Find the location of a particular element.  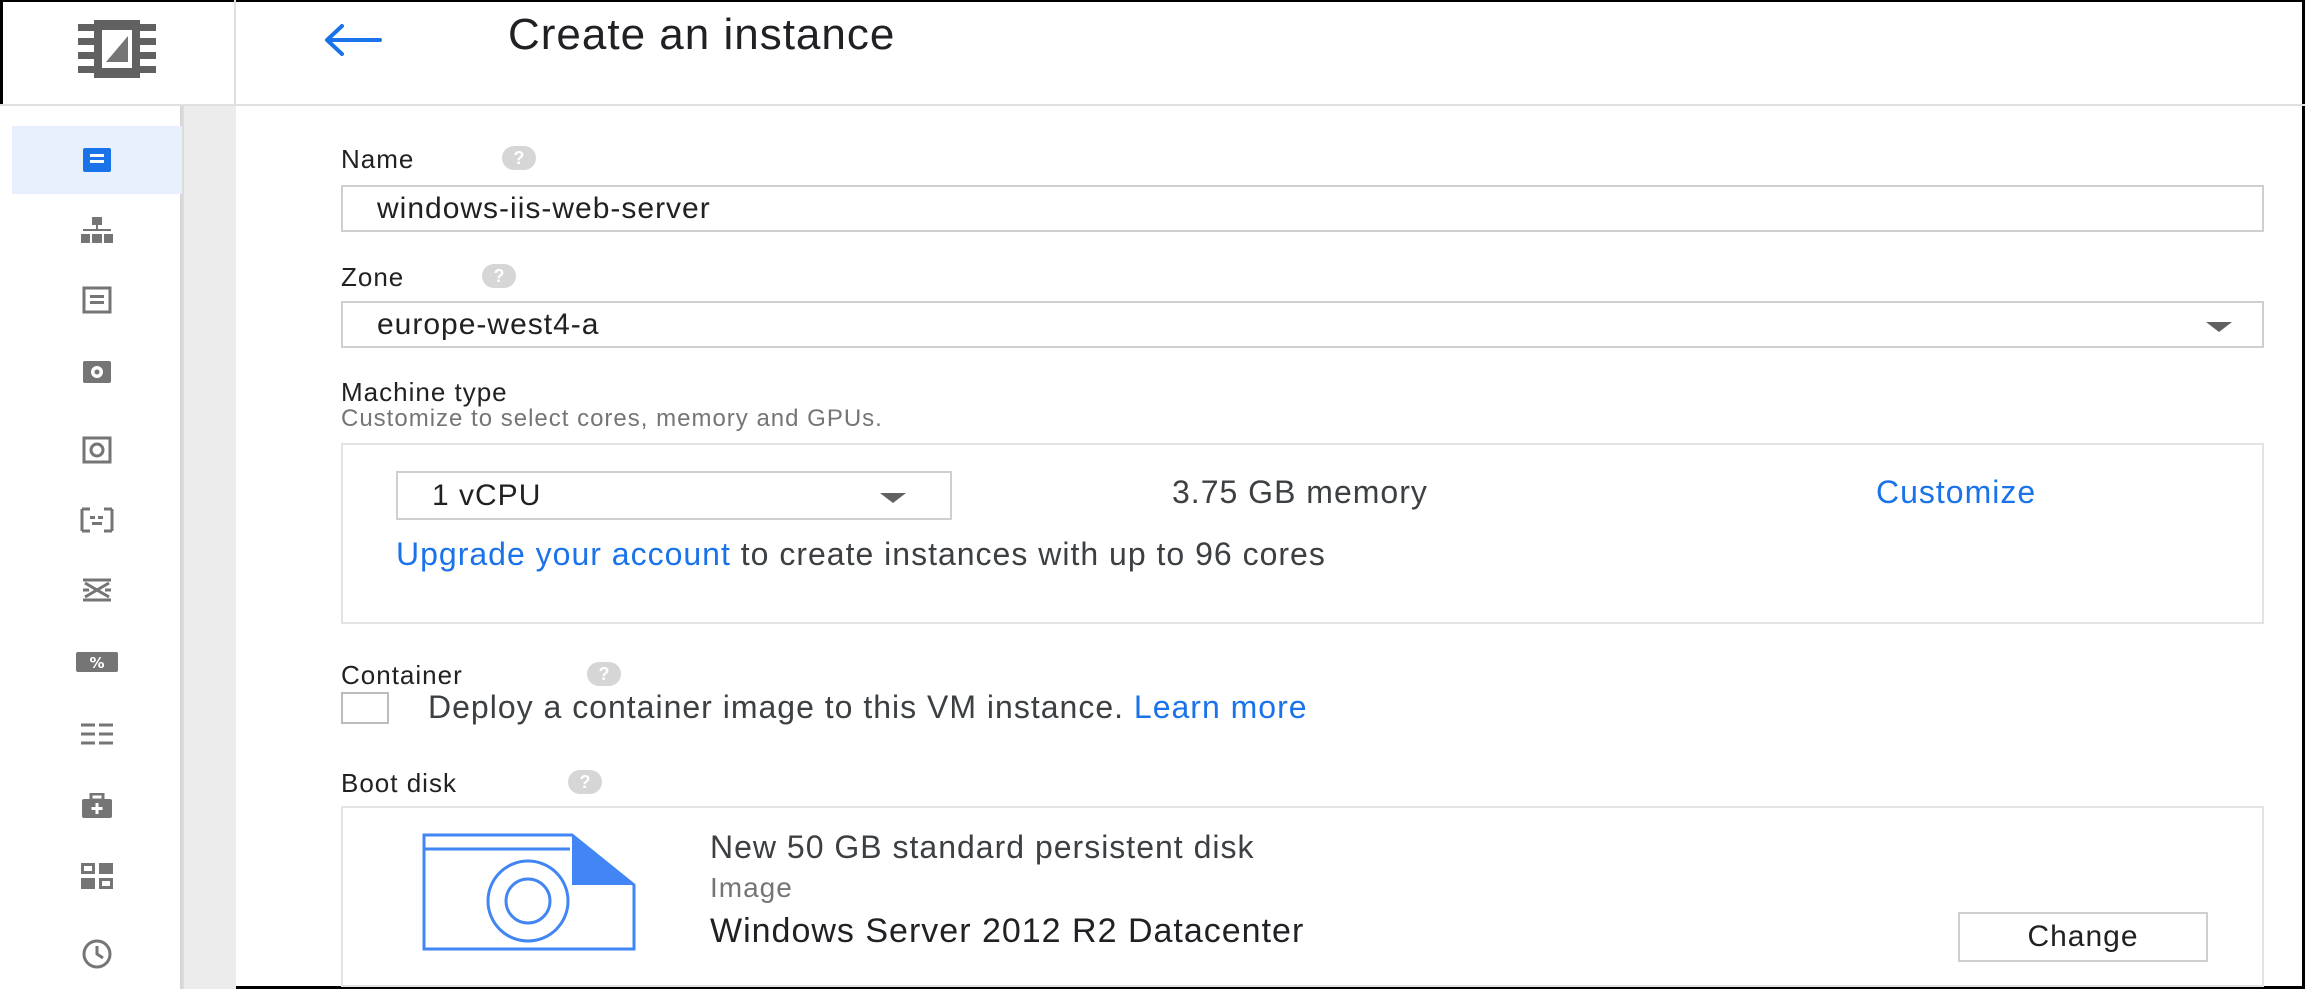

arrow-left-icon is located at coordinates (353, 40).